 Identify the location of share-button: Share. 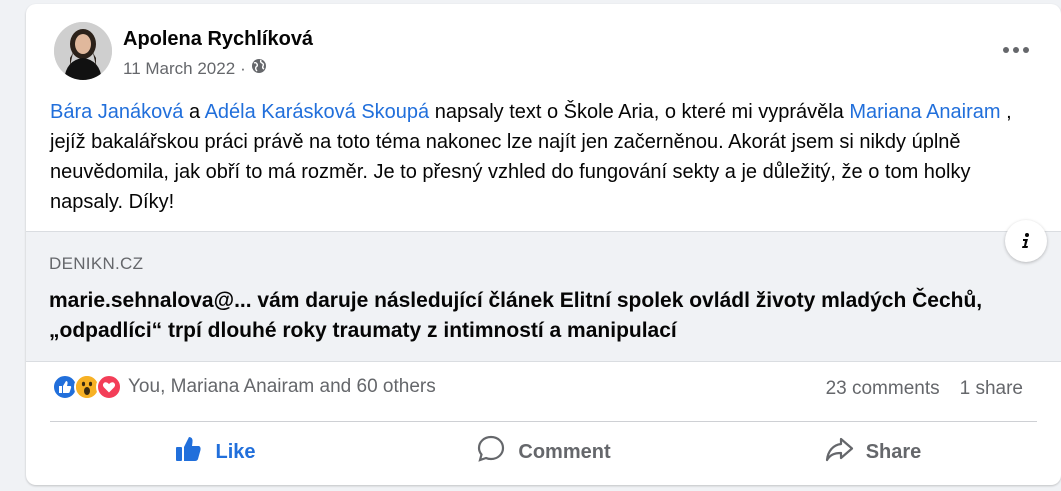
(872, 452).